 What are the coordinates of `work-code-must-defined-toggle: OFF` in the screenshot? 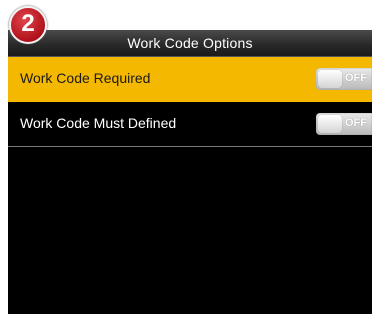 It's located at (344, 124).